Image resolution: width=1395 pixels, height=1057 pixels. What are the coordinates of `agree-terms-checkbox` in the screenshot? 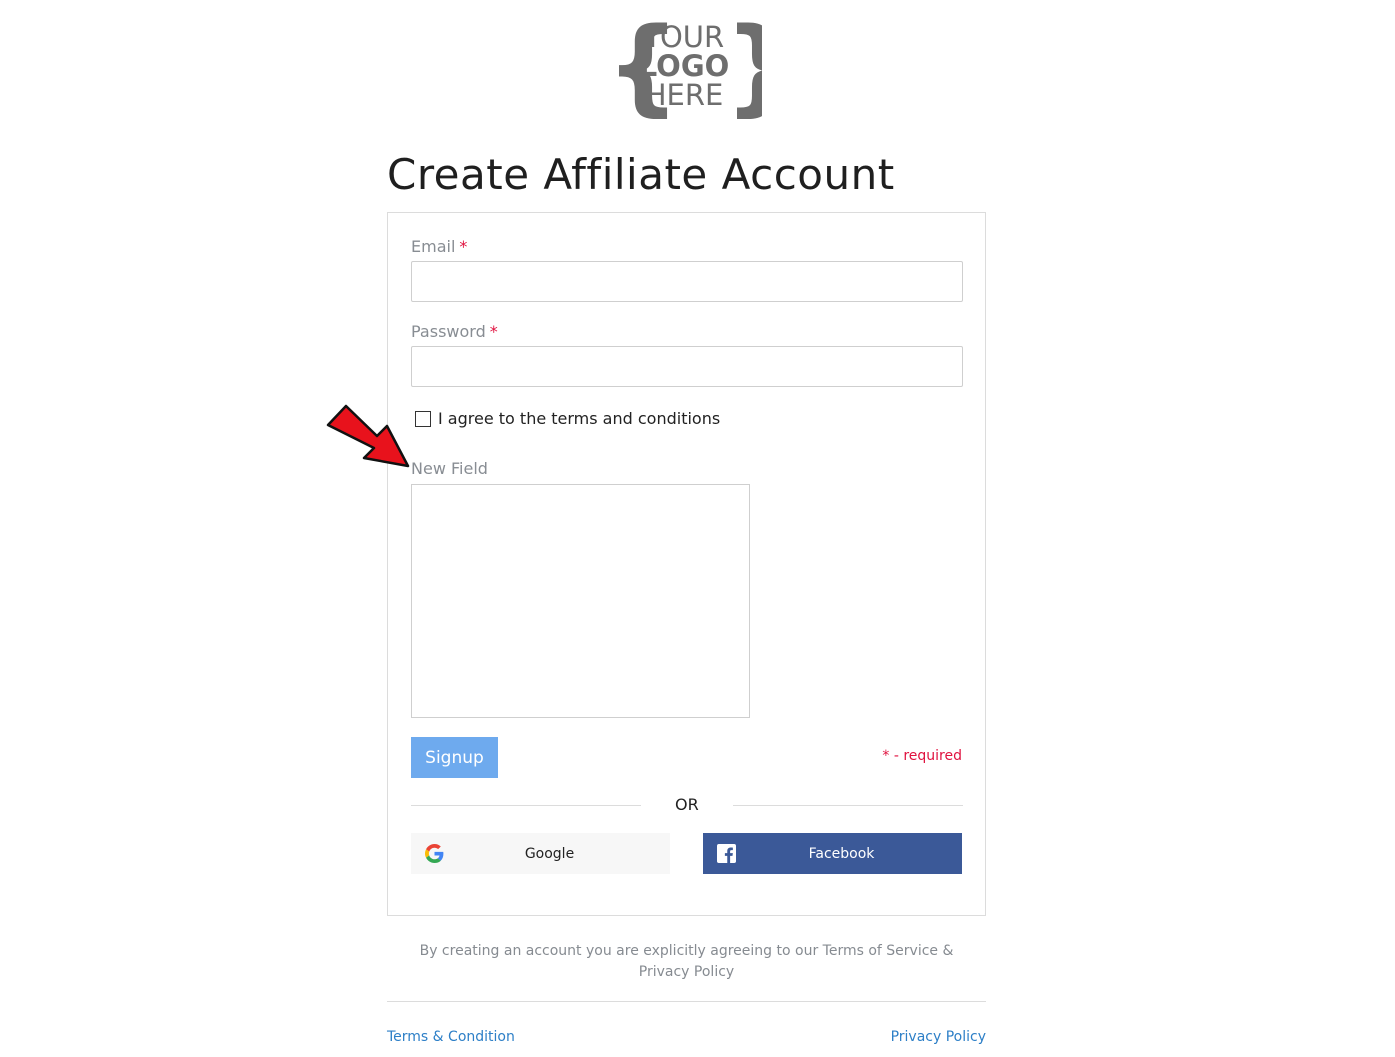 It's located at (423, 418).